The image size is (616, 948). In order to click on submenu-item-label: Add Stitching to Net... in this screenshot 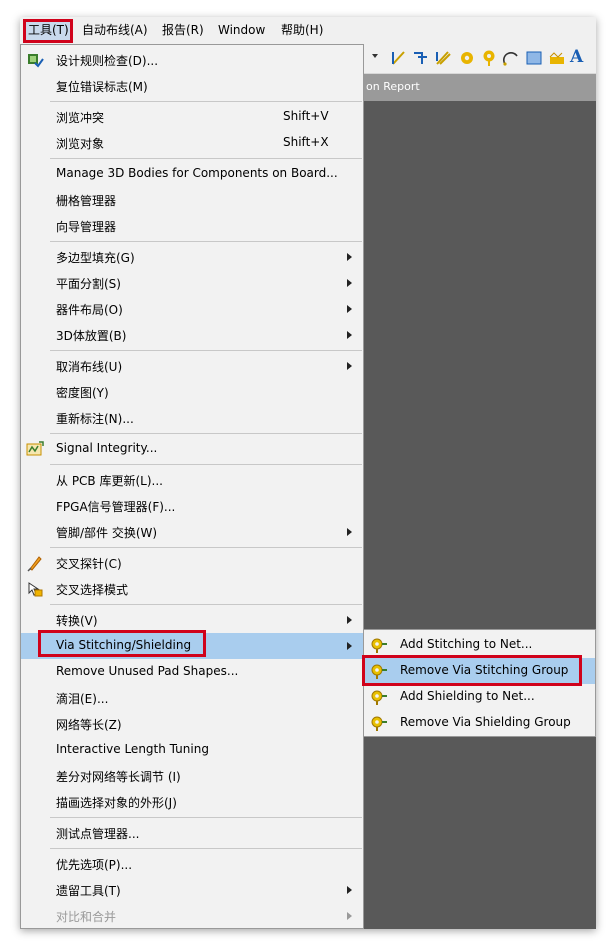, I will do `click(466, 644)`.